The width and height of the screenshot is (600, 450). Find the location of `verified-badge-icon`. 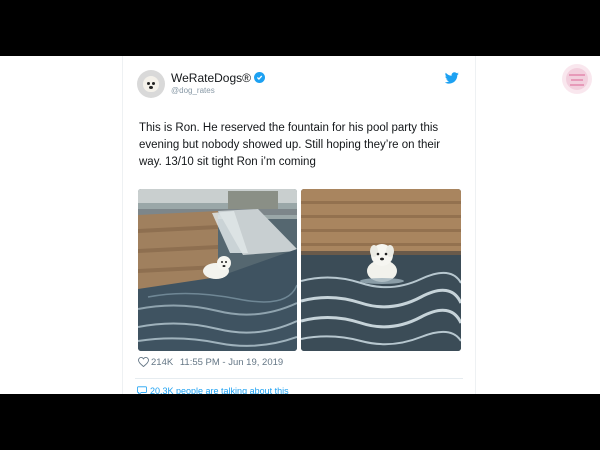

verified-badge-icon is located at coordinates (259, 77).